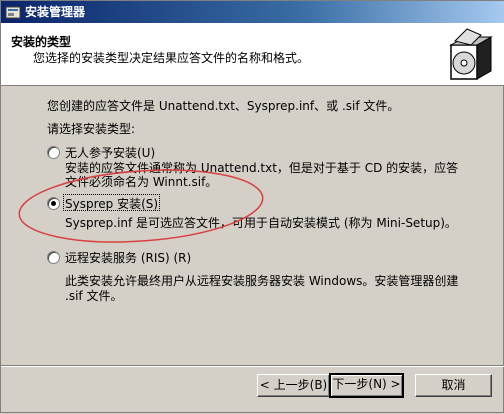 The image size is (504, 414). I want to click on radio-sysprep, so click(53, 203).